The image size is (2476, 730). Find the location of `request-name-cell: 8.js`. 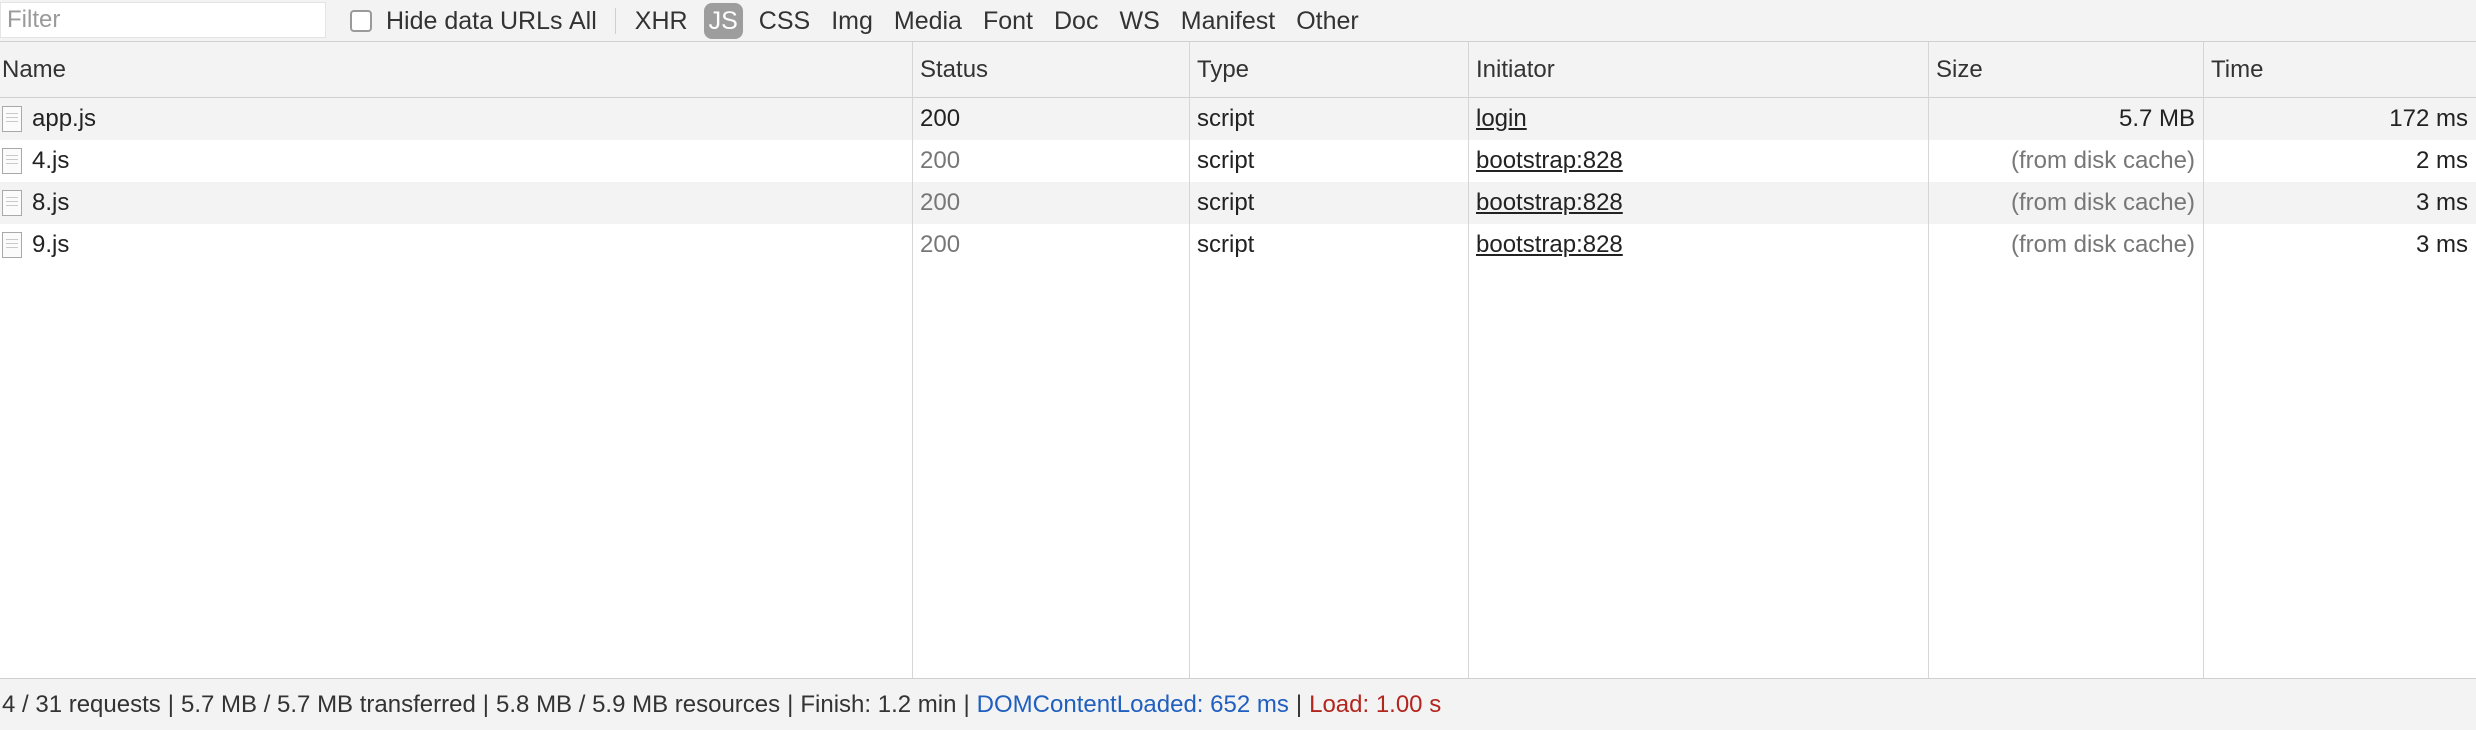

request-name-cell: 8.js is located at coordinates (456, 203).